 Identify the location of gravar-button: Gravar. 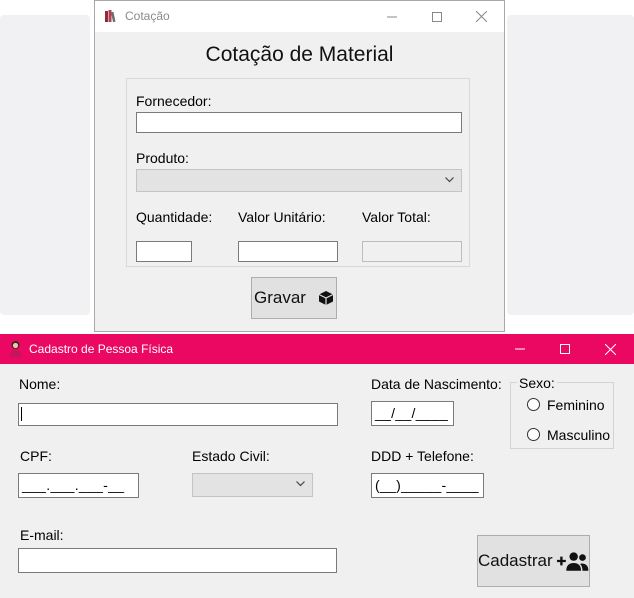
(294, 298).